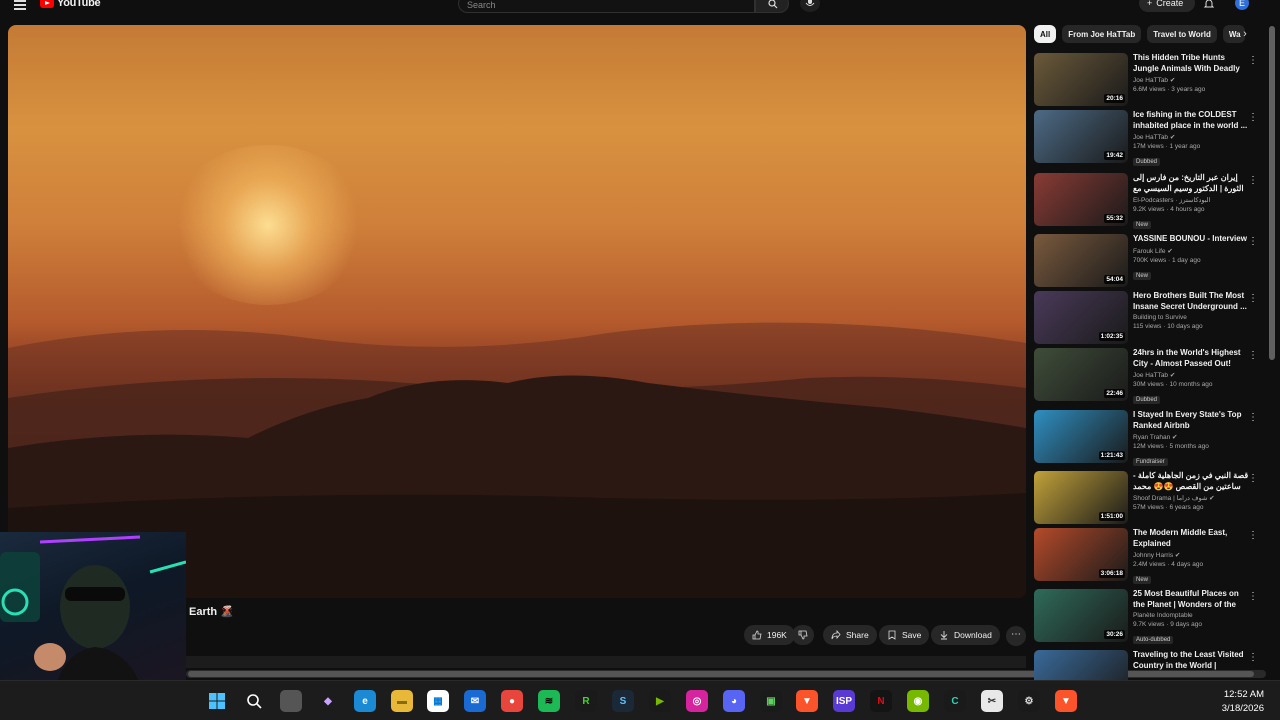 The width and height of the screenshot is (1280, 720). What do you see at coordinates (1169, 209) in the screenshot?
I see `view-stats: 9.2K views · 4 hours ago` at bounding box center [1169, 209].